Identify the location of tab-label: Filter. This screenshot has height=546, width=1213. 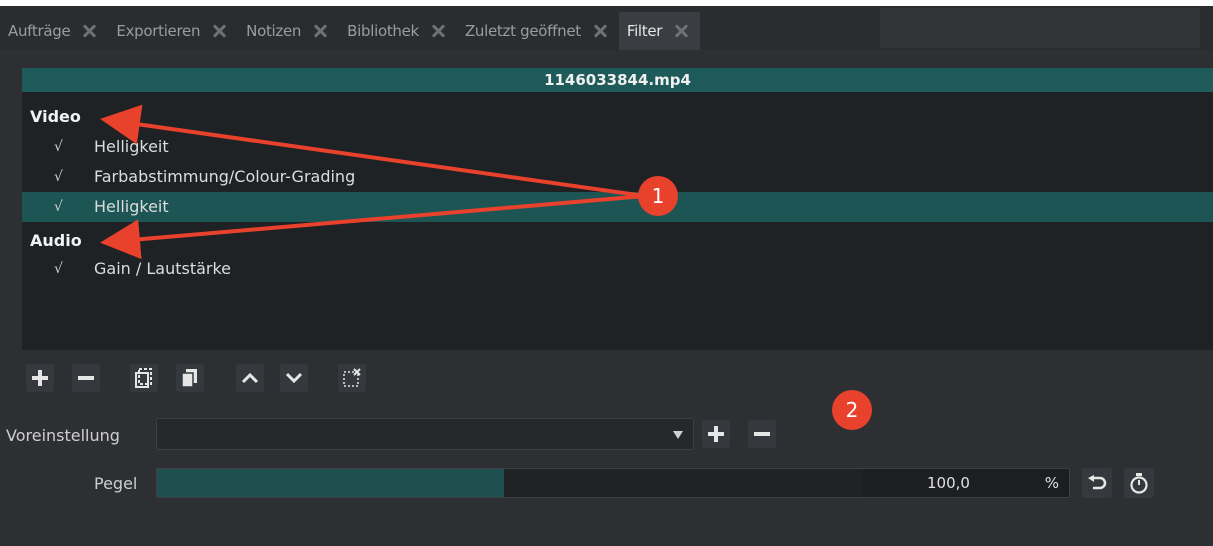
(644, 31).